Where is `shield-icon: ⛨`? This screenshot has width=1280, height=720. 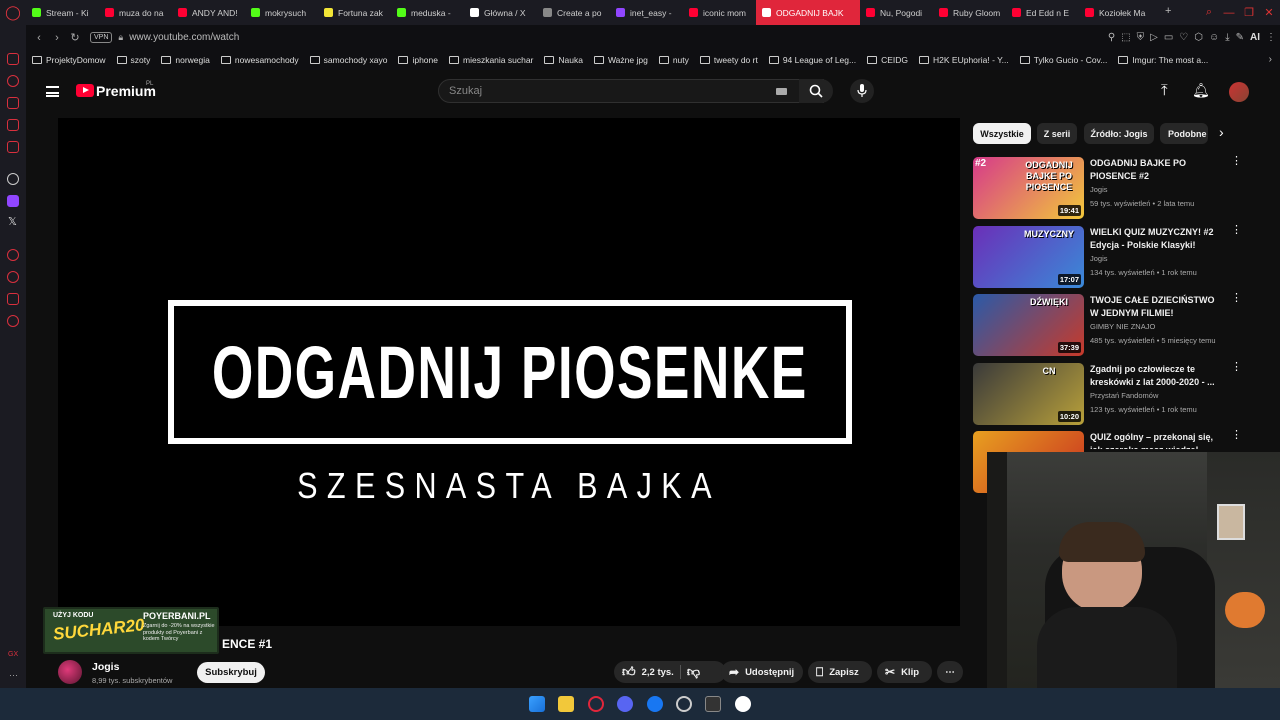 shield-icon: ⛨ is located at coordinates (1141, 37).